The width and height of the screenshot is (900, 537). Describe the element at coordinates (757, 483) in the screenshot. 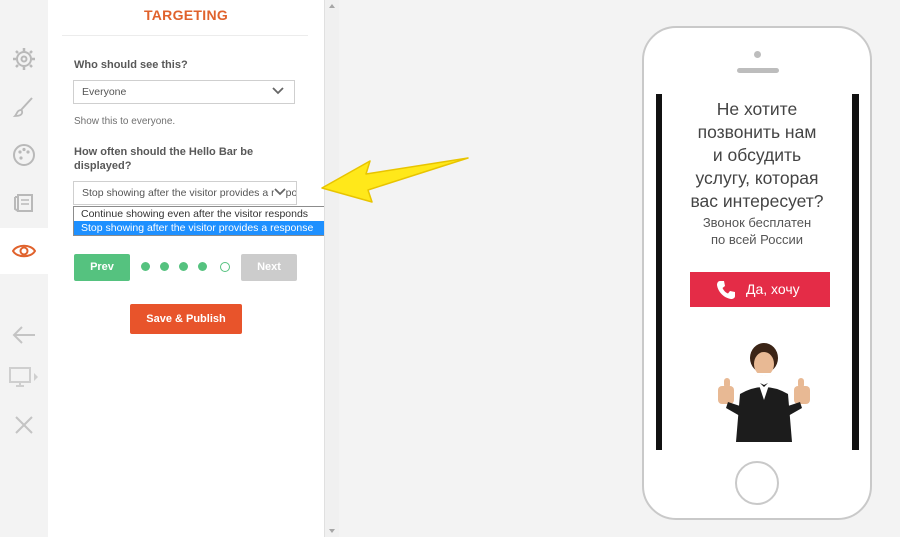

I see `home-button` at that location.